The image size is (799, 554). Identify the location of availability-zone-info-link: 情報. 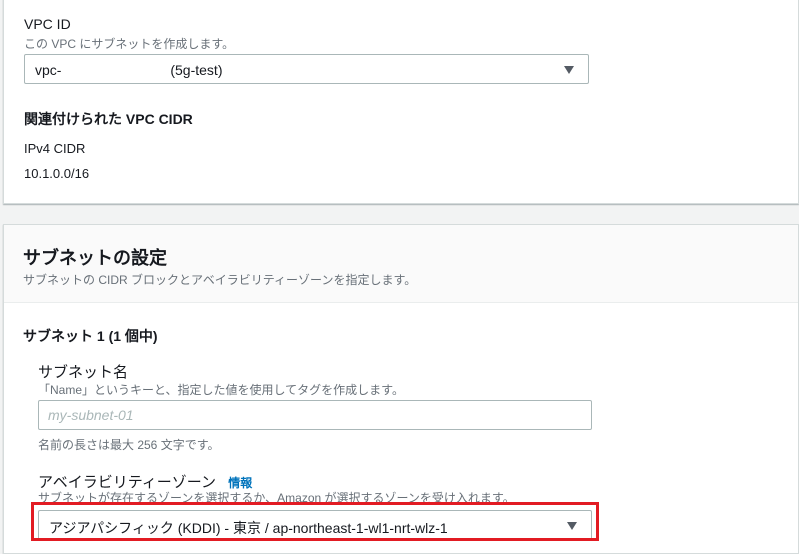
(240, 483).